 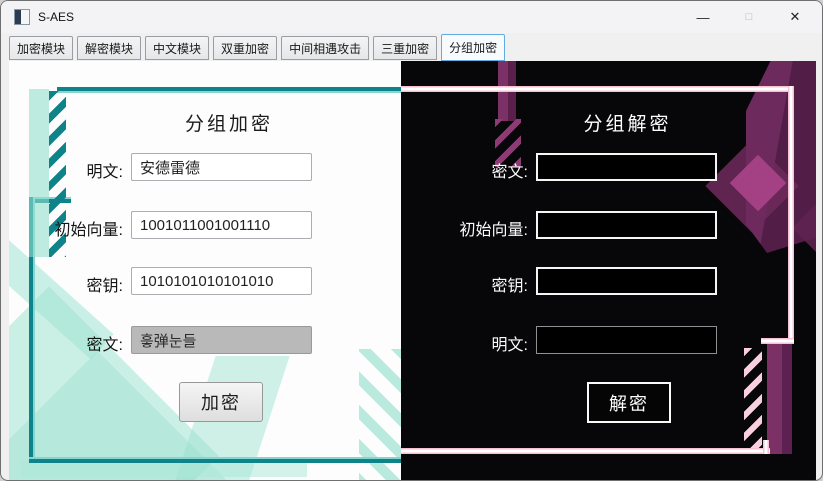 I want to click on window-title: S-AES, so click(x=56, y=17).